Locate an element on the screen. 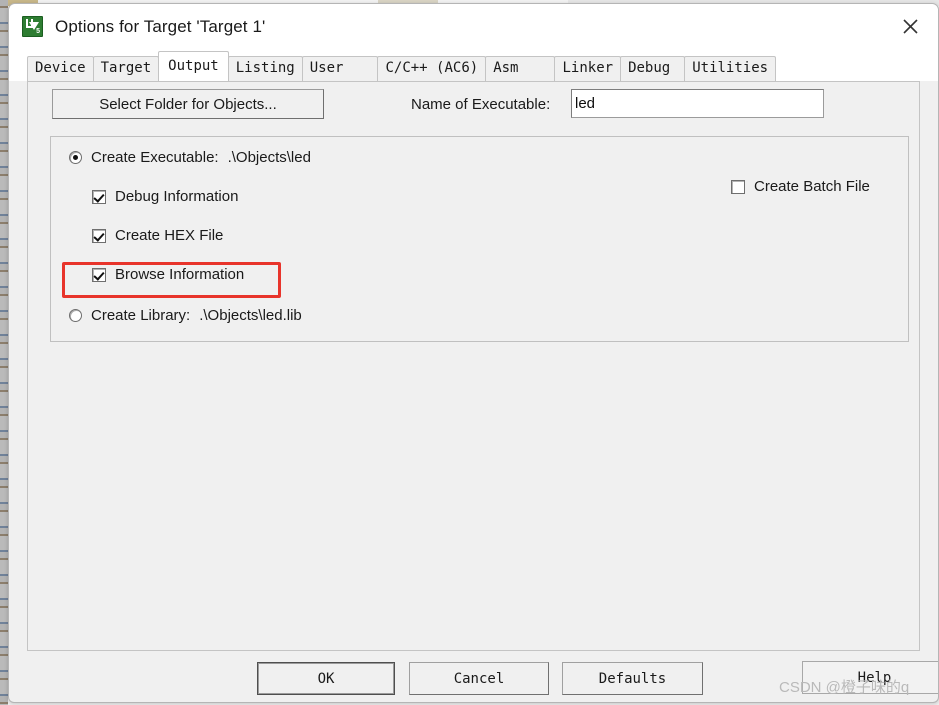 The image size is (939, 705). browse-information-row: Browse Information is located at coordinates (168, 274).